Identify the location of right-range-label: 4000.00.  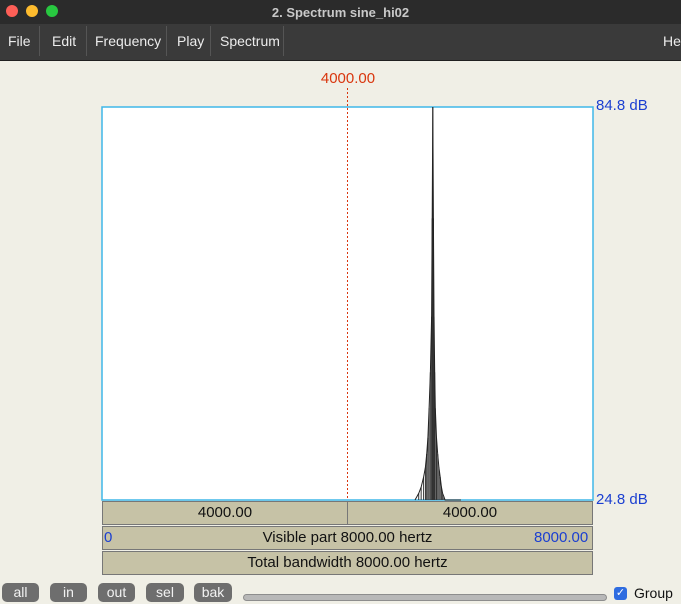
(470, 512).